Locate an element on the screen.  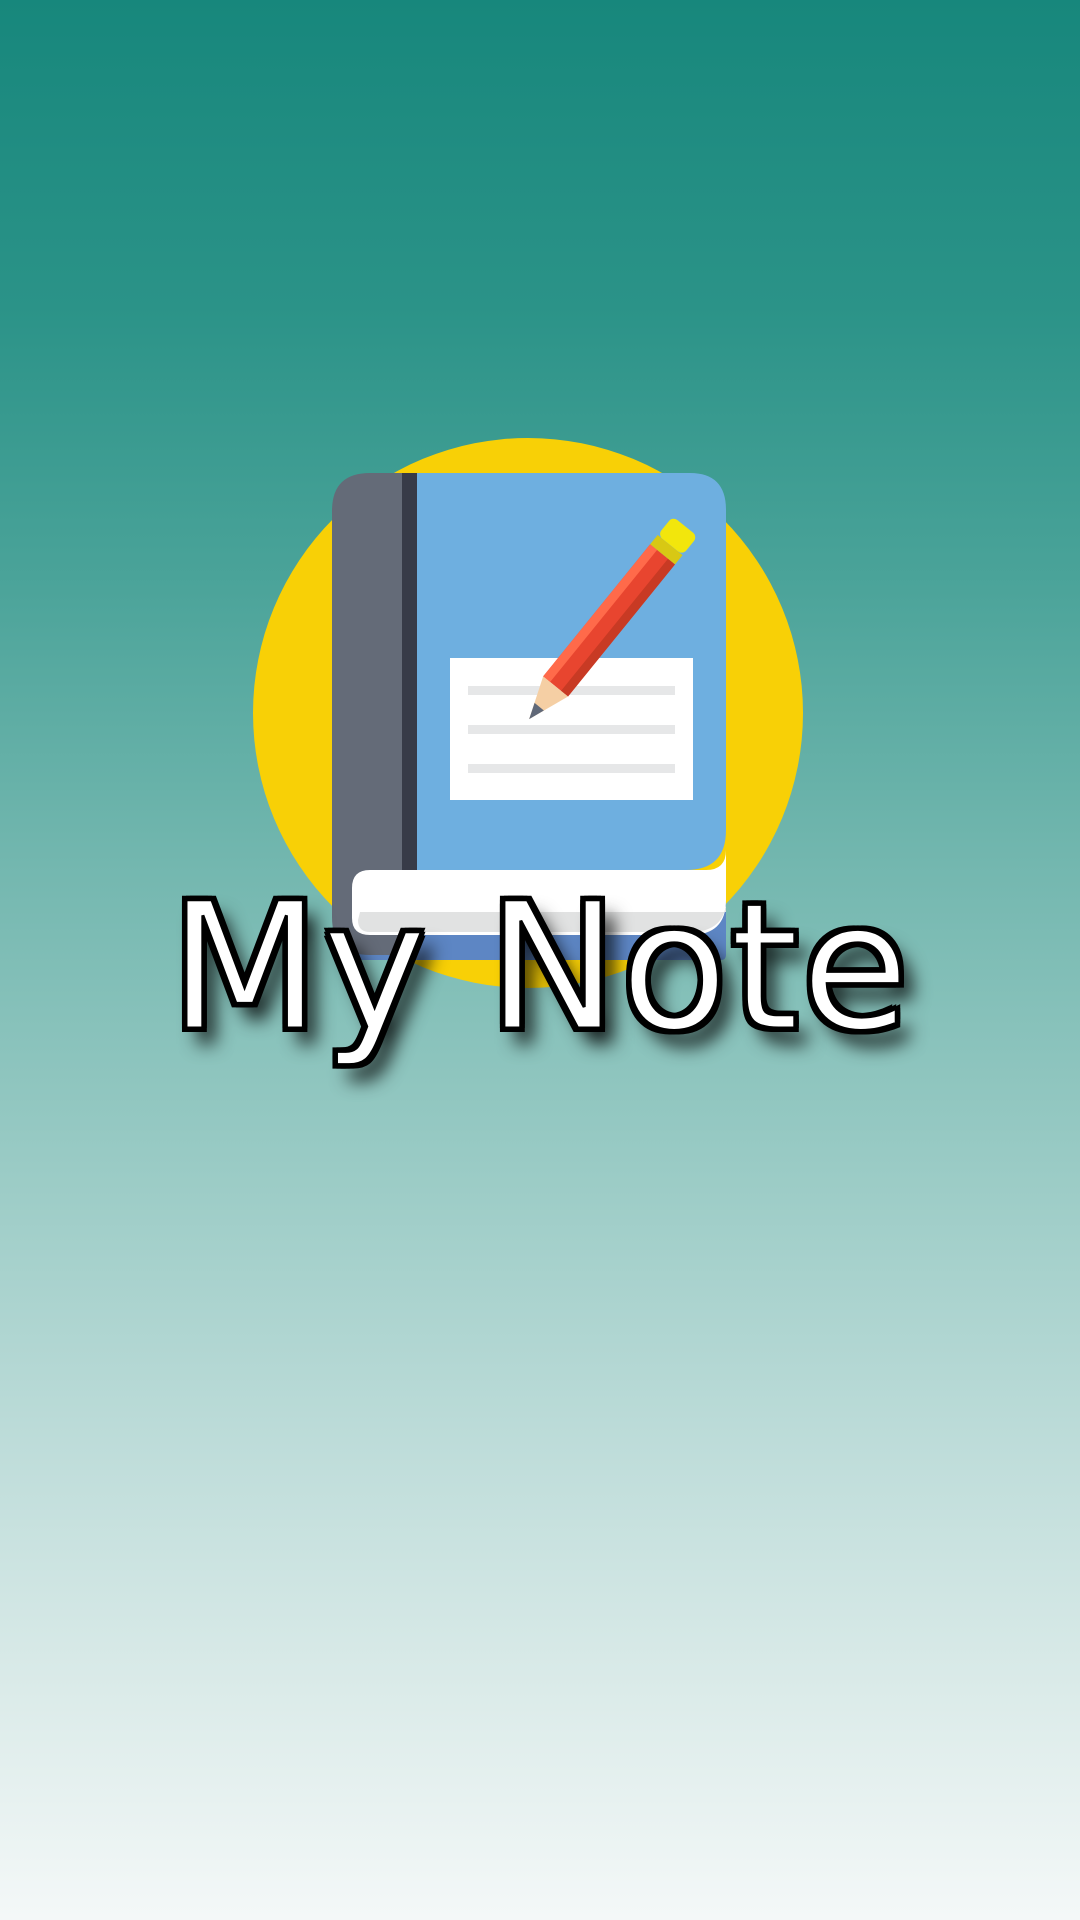
app-title: My Note is located at coordinates (539, 967).